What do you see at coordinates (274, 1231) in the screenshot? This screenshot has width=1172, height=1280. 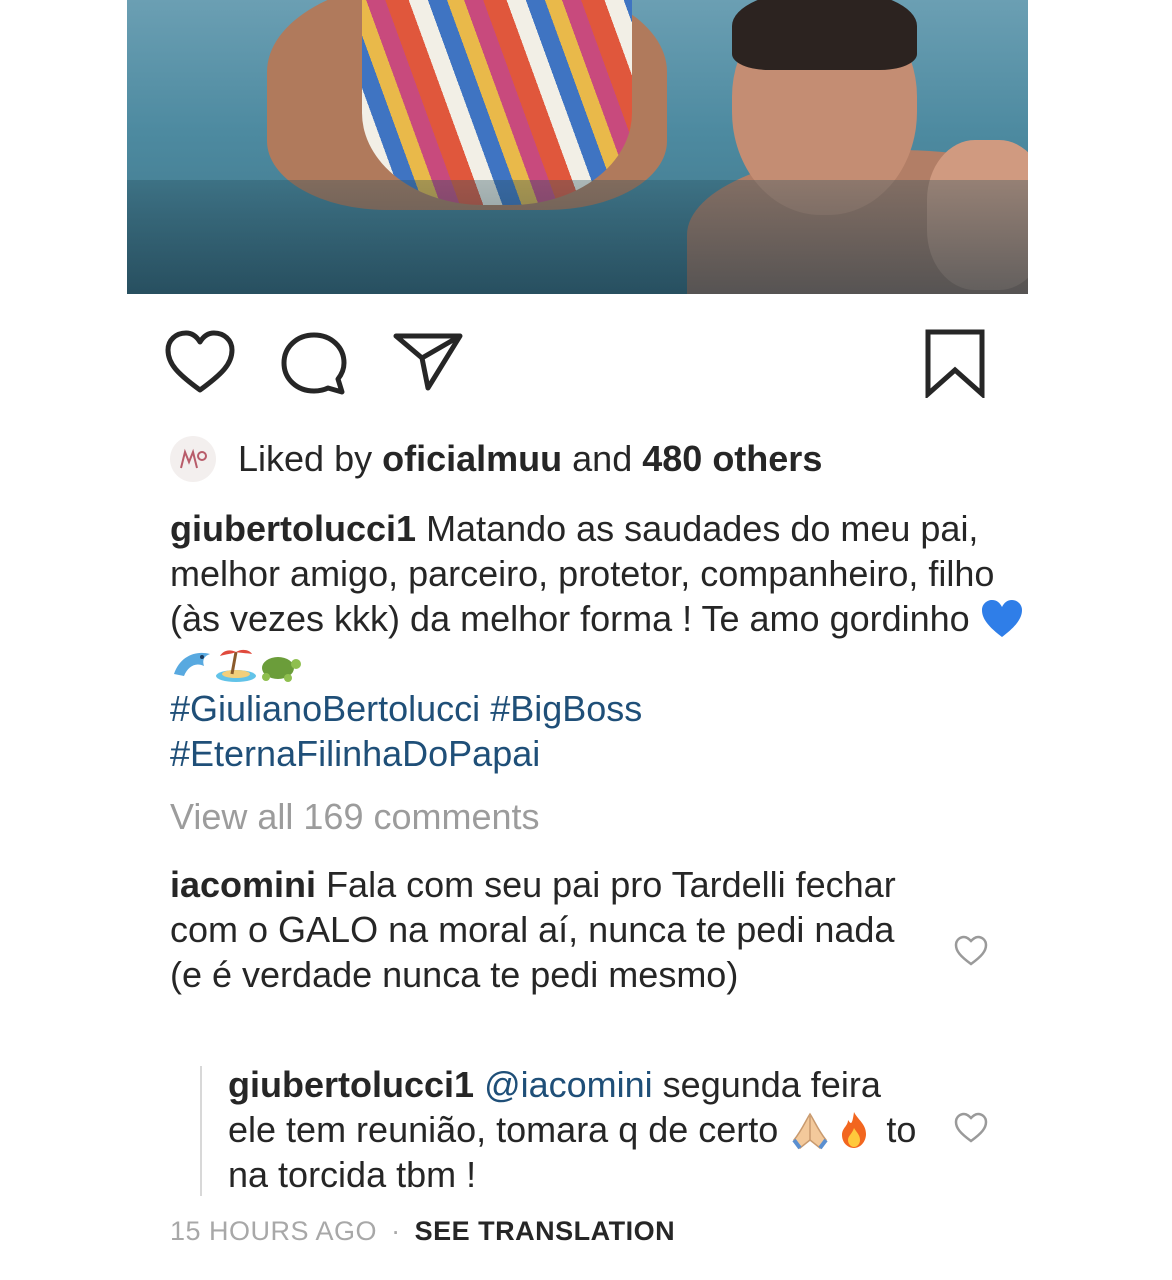 I see `post-timestamp: 15 HOURS AGO` at bounding box center [274, 1231].